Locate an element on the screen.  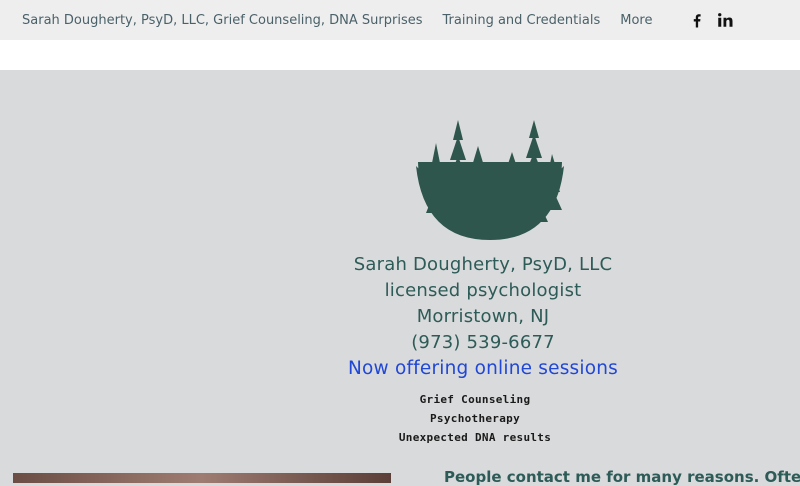
portrait-photo is located at coordinates (202, 478).